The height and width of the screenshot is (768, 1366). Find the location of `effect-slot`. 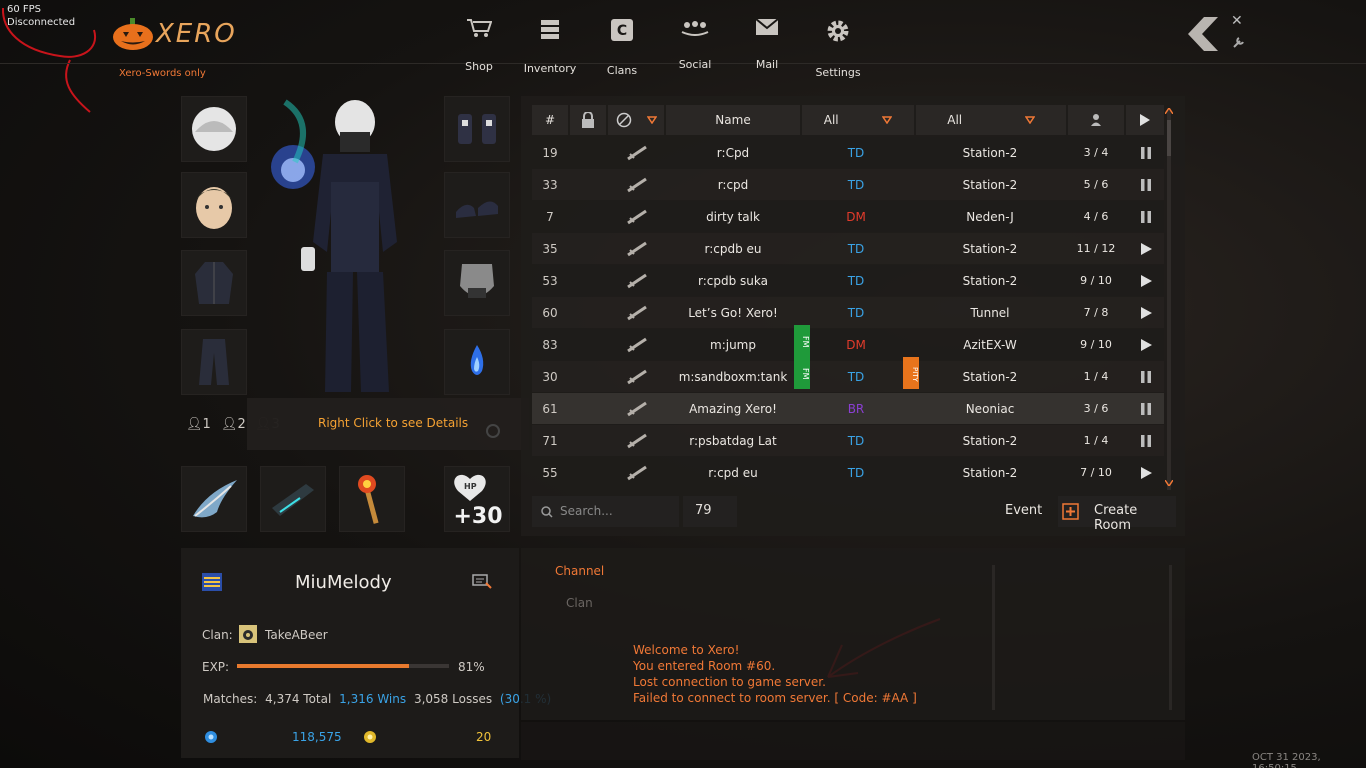

effect-slot is located at coordinates (477, 362).